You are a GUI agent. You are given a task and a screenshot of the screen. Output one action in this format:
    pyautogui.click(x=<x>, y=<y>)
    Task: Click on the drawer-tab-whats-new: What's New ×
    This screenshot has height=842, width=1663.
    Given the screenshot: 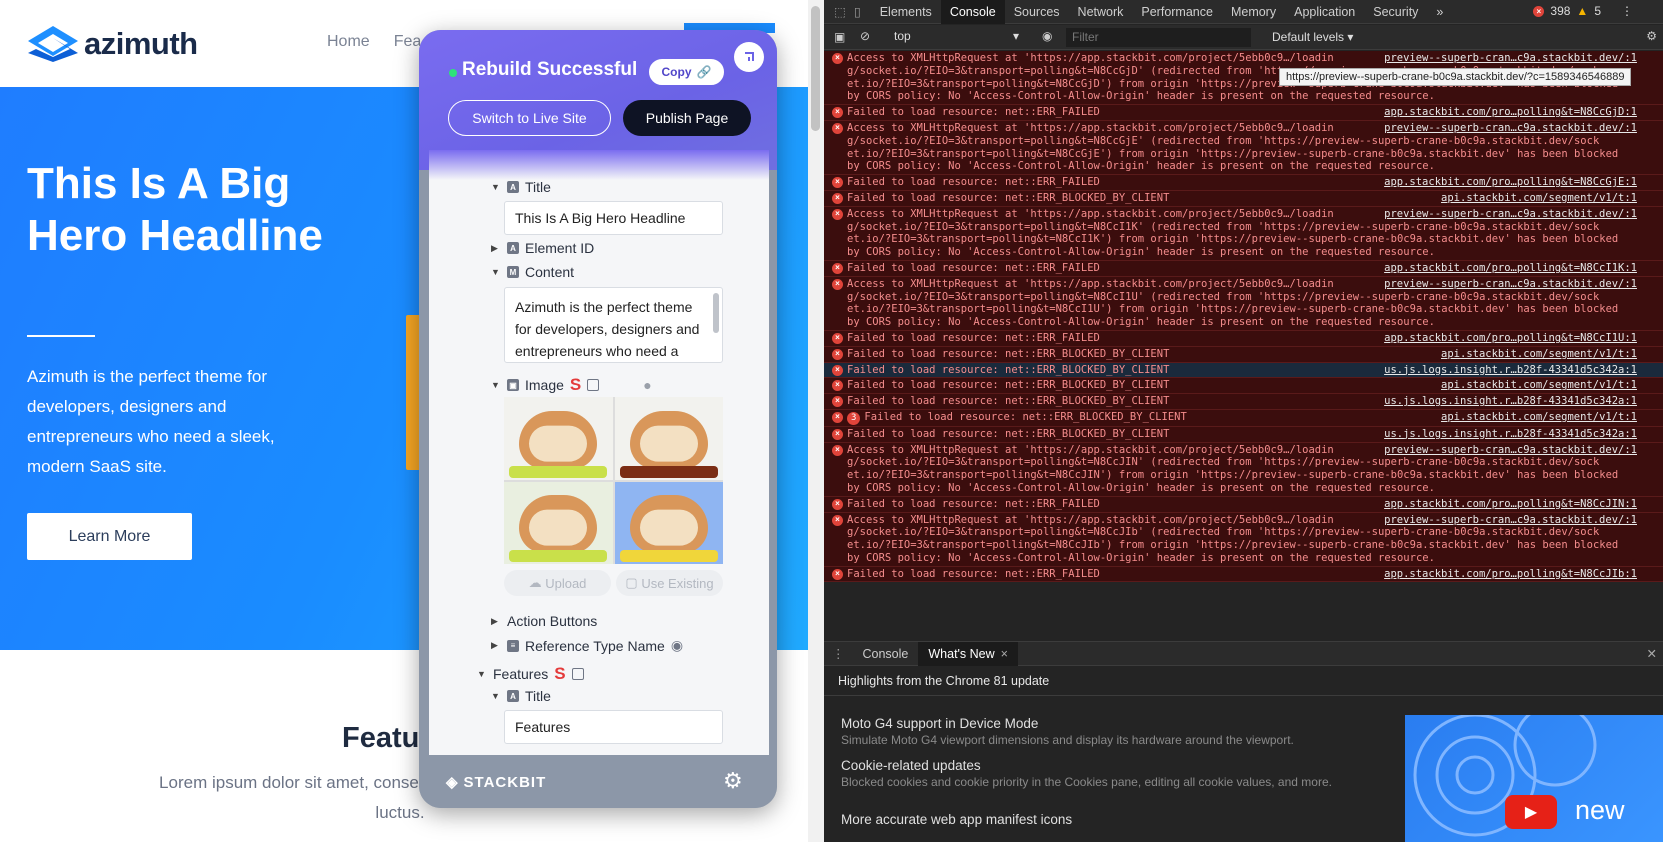 What is the action you would take?
    pyautogui.click(x=968, y=653)
    